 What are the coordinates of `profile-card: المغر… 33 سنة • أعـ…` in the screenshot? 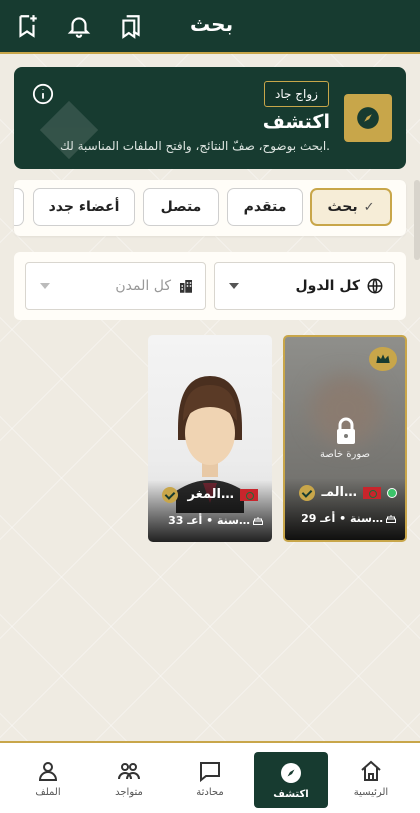 It's located at (210, 438).